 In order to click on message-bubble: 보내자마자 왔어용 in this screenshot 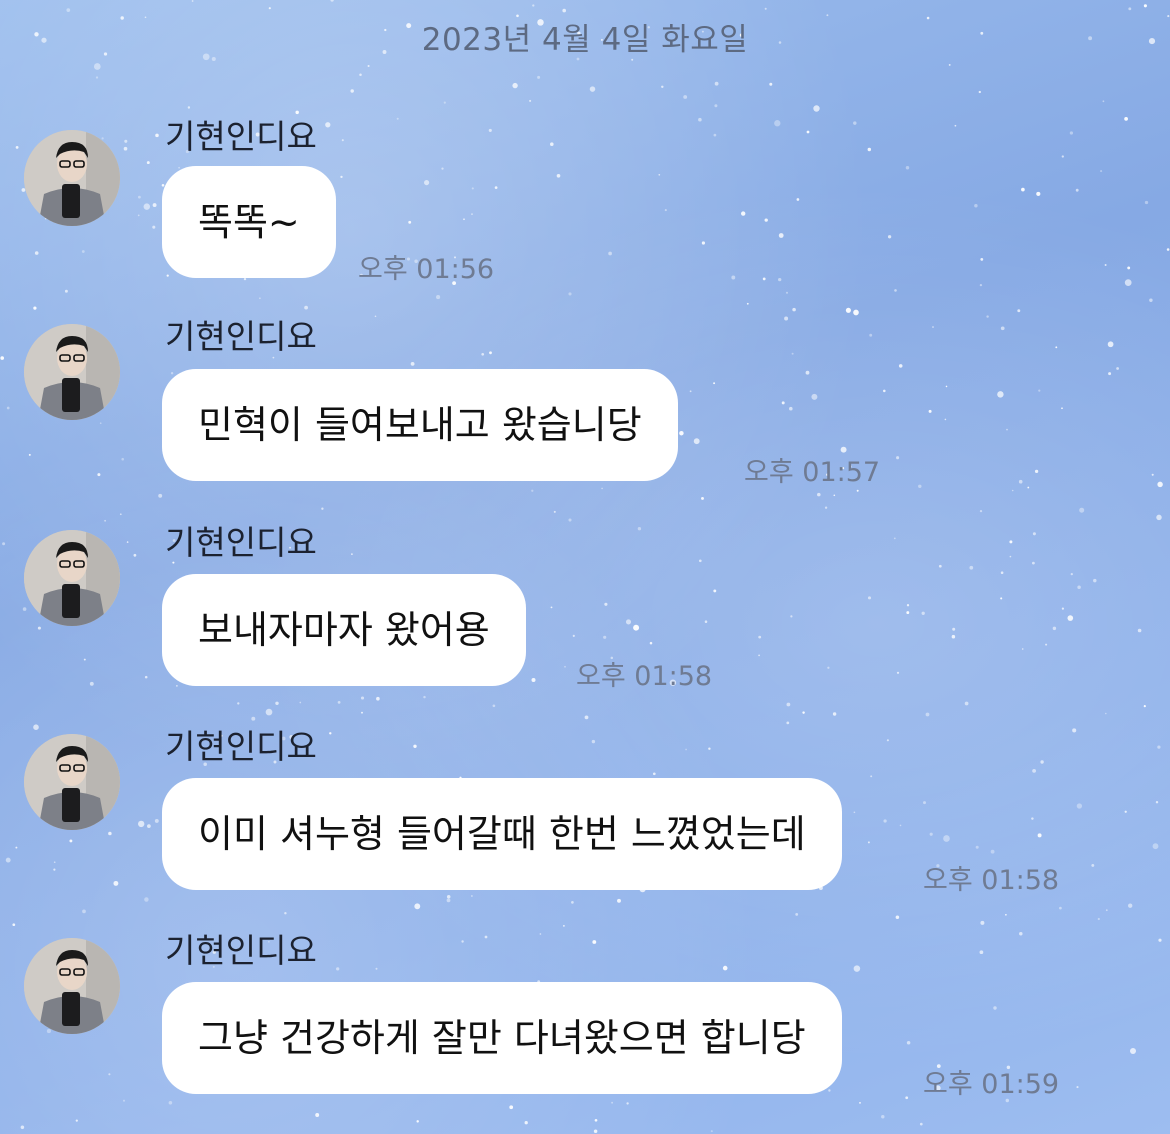, I will do `click(344, 630)`.